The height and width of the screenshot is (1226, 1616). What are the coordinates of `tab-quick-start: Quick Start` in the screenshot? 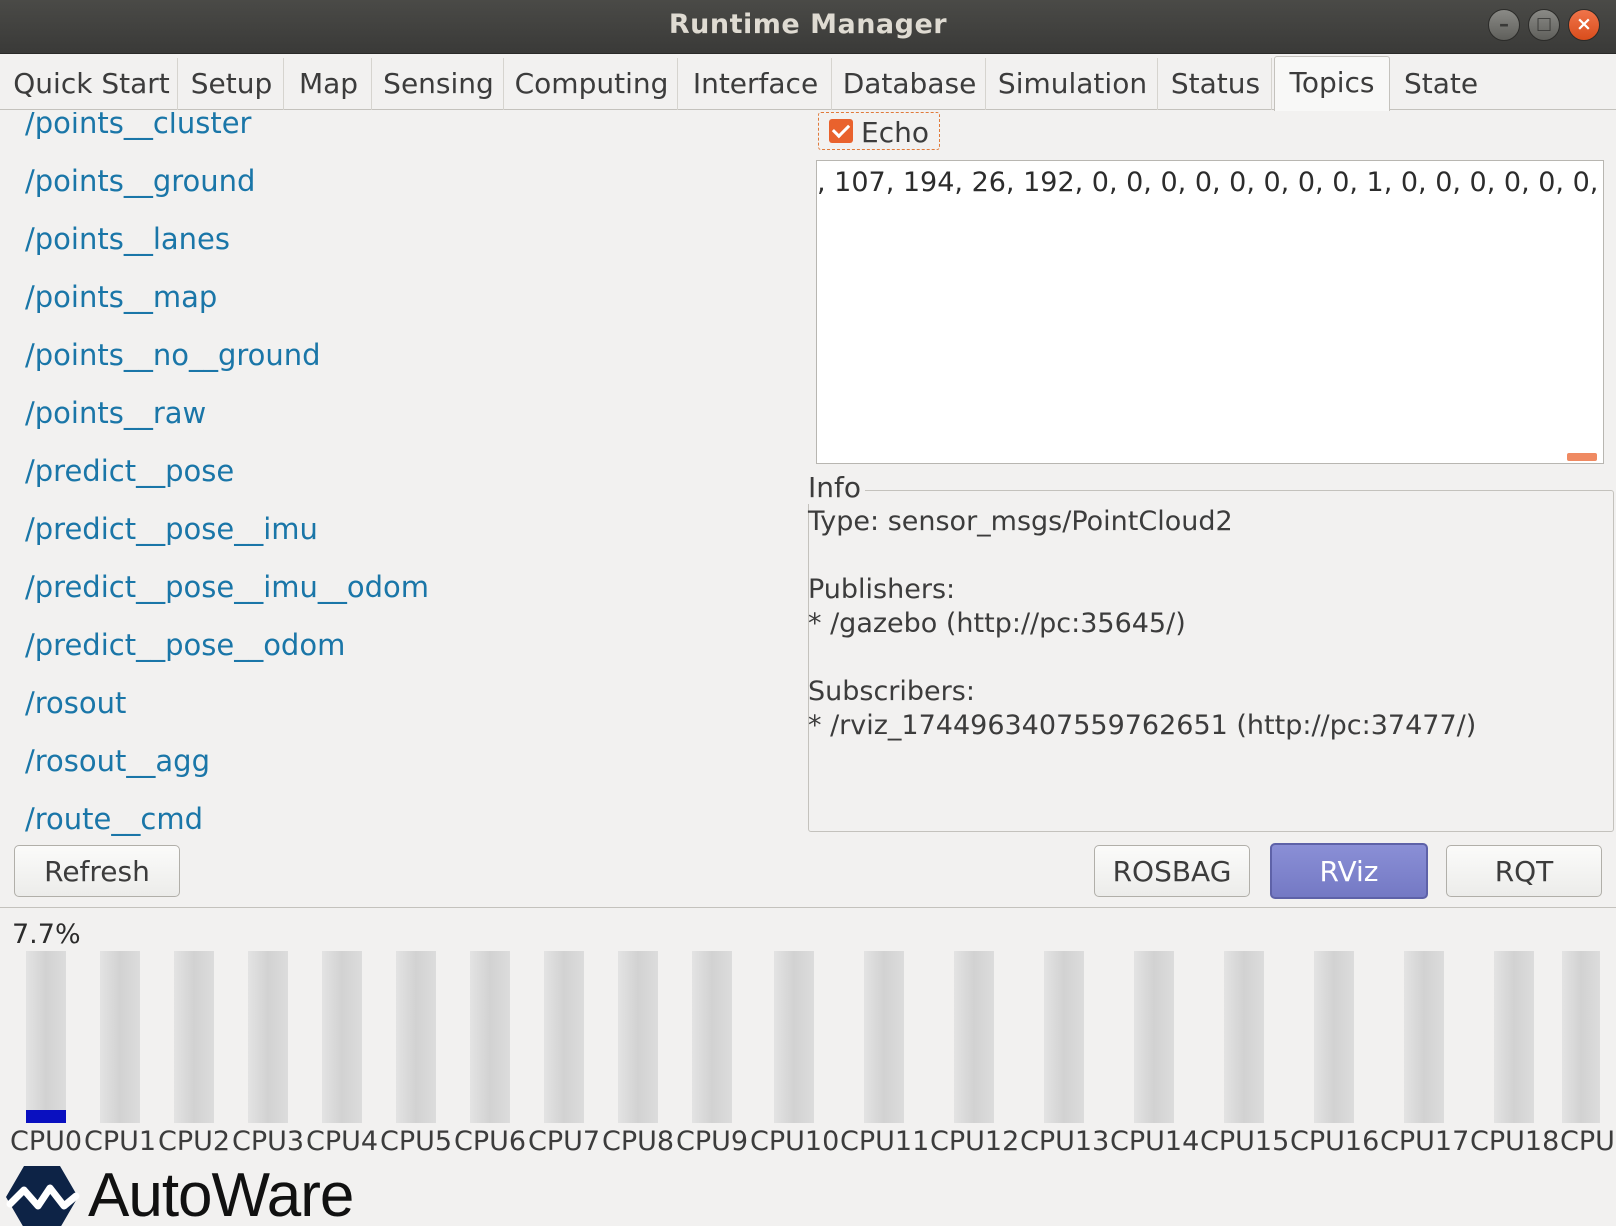 It's located at (92, 84).